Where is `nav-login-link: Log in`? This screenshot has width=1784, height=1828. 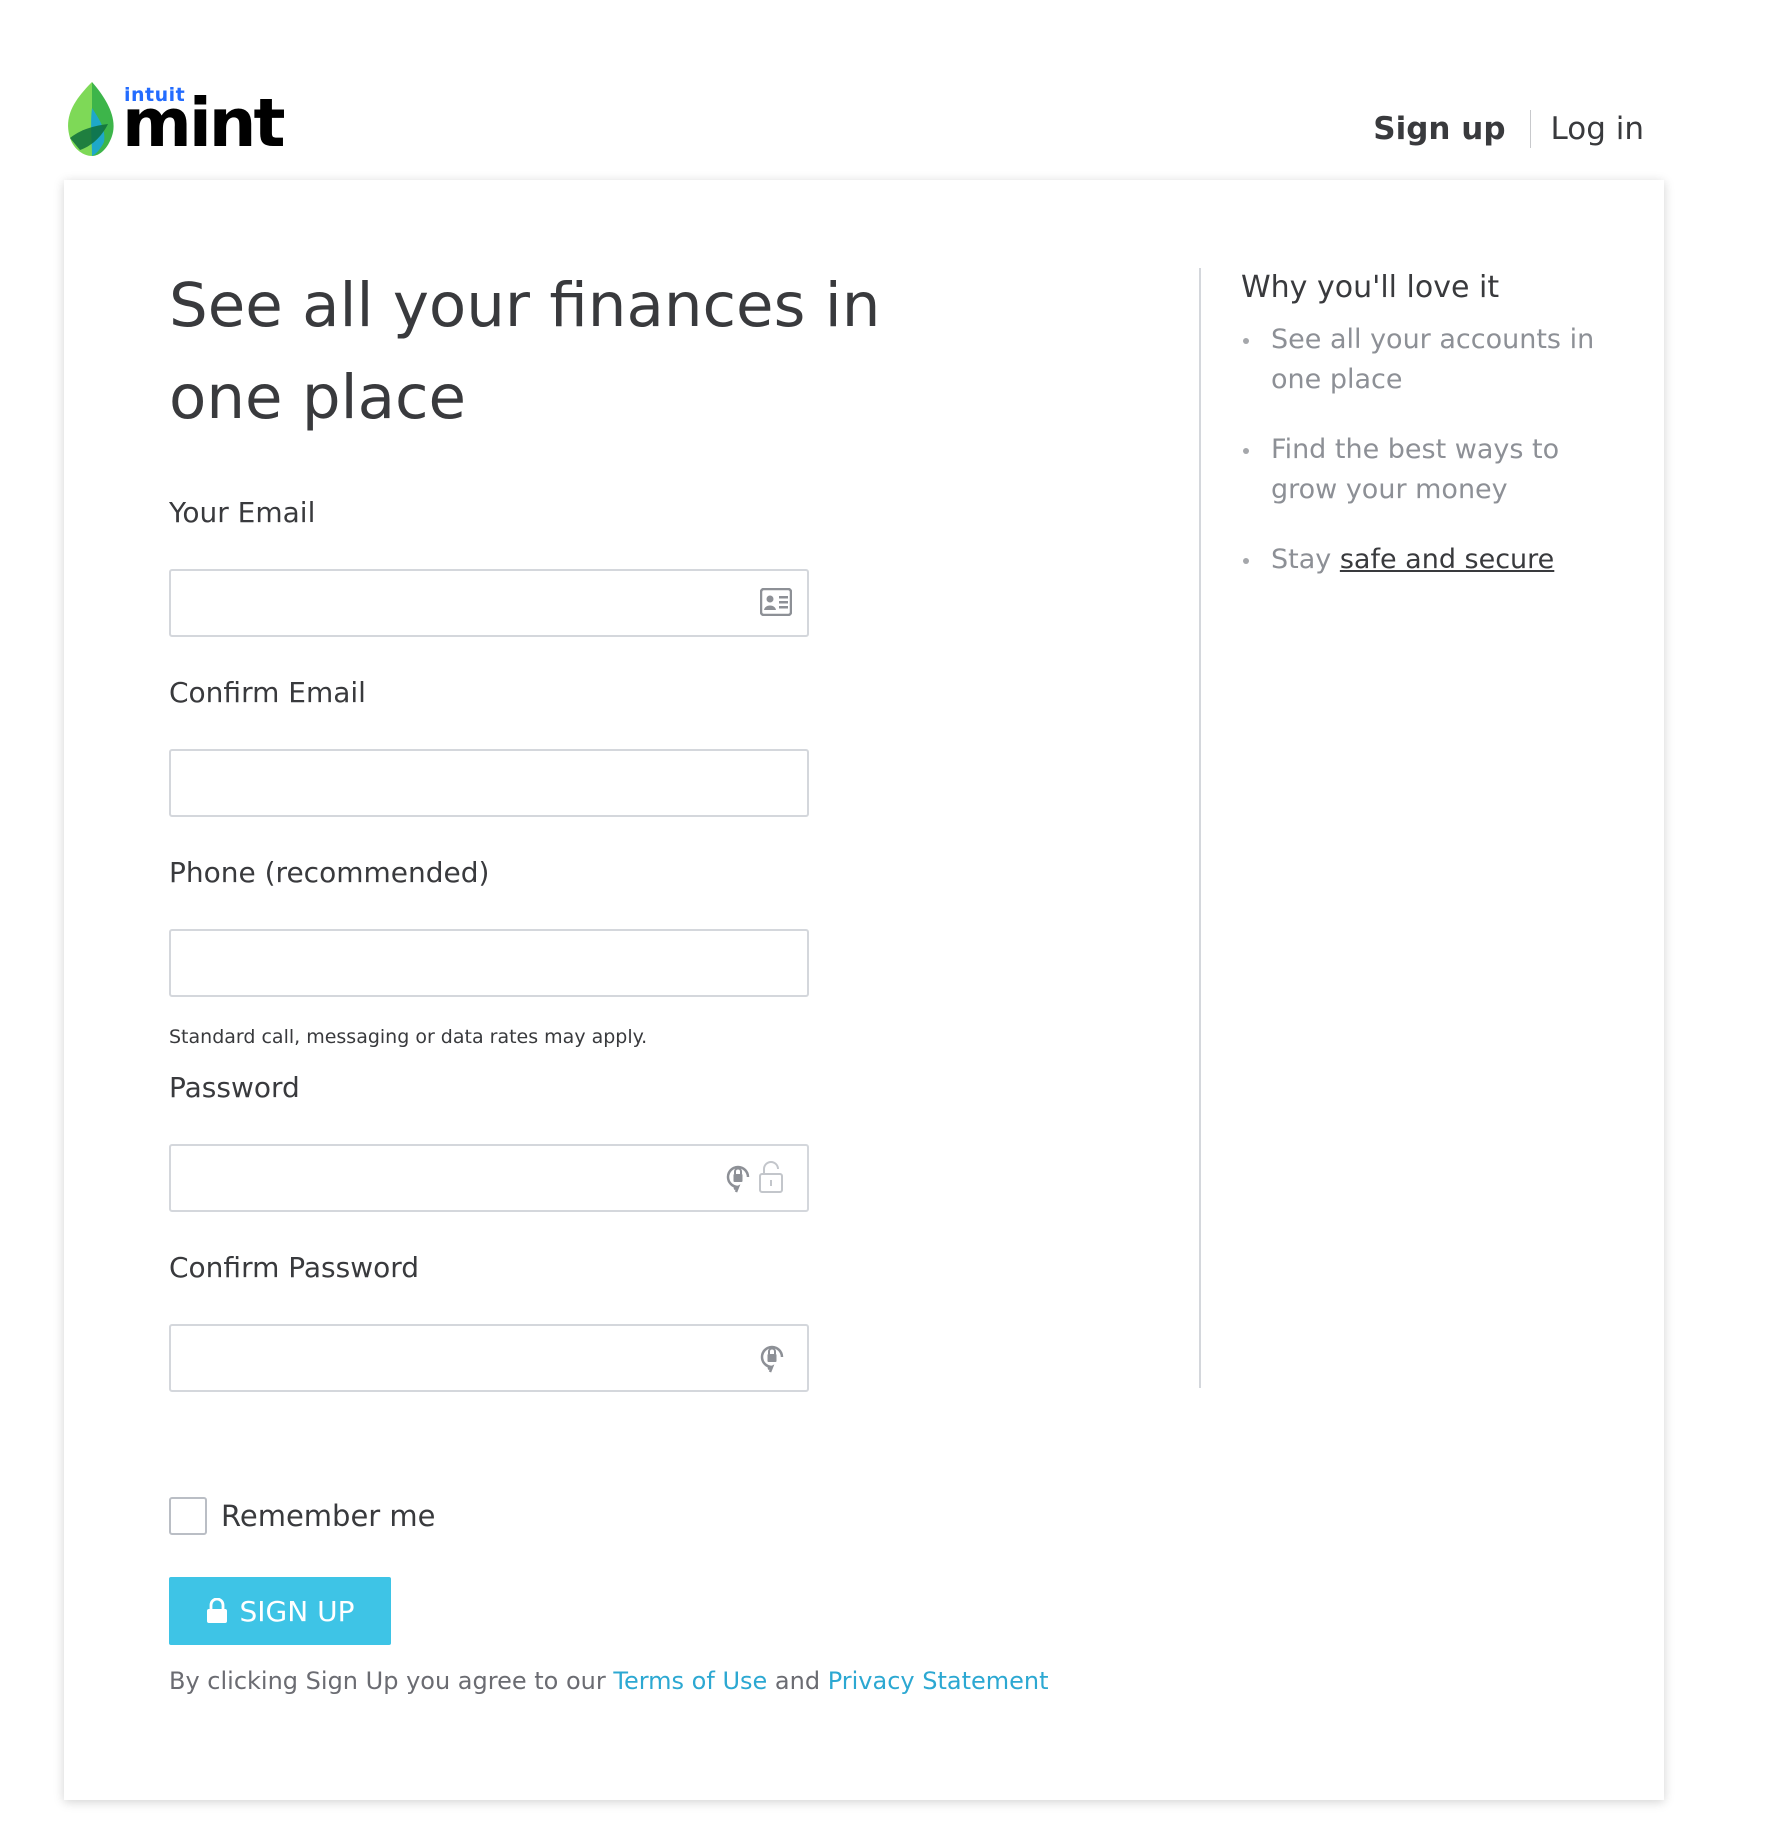
nav-login-link: Log in is located at coordinates (1597, 129).